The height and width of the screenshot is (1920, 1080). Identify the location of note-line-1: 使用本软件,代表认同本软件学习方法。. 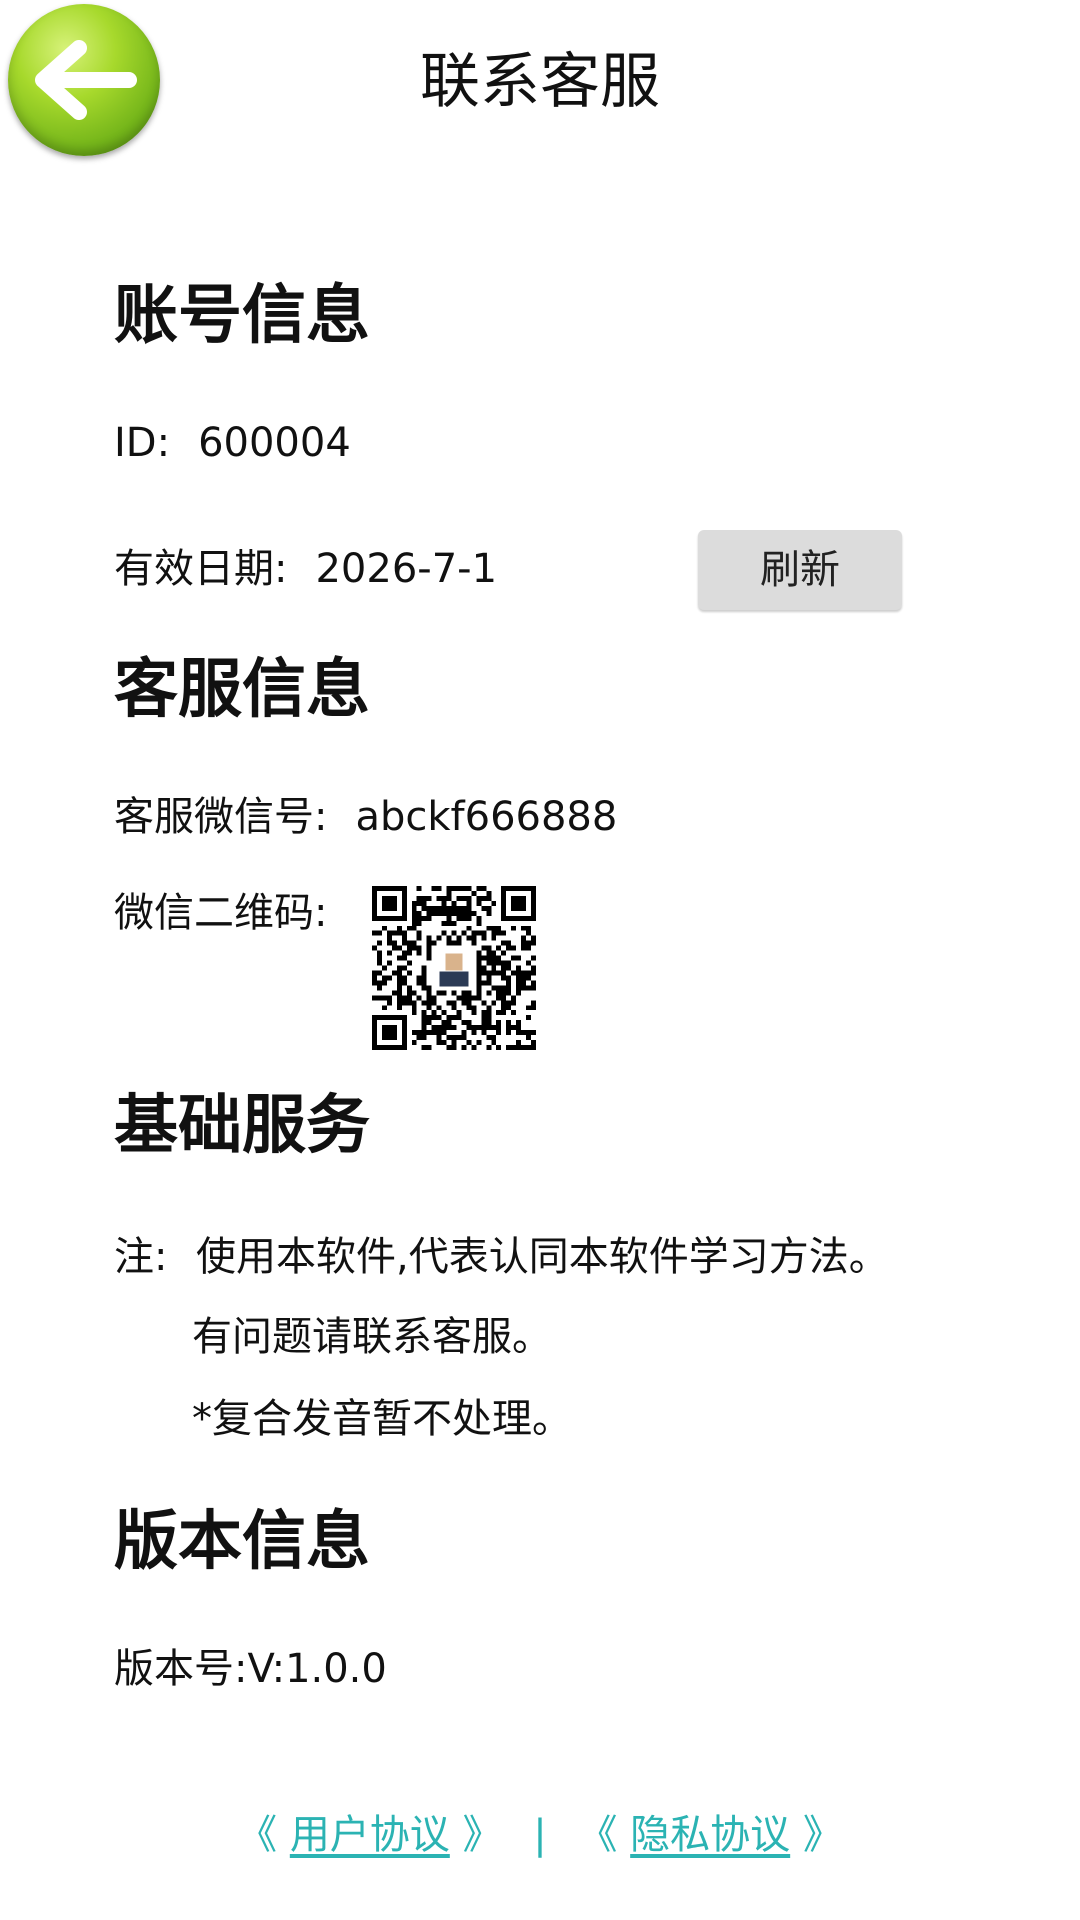
(542, 1257).